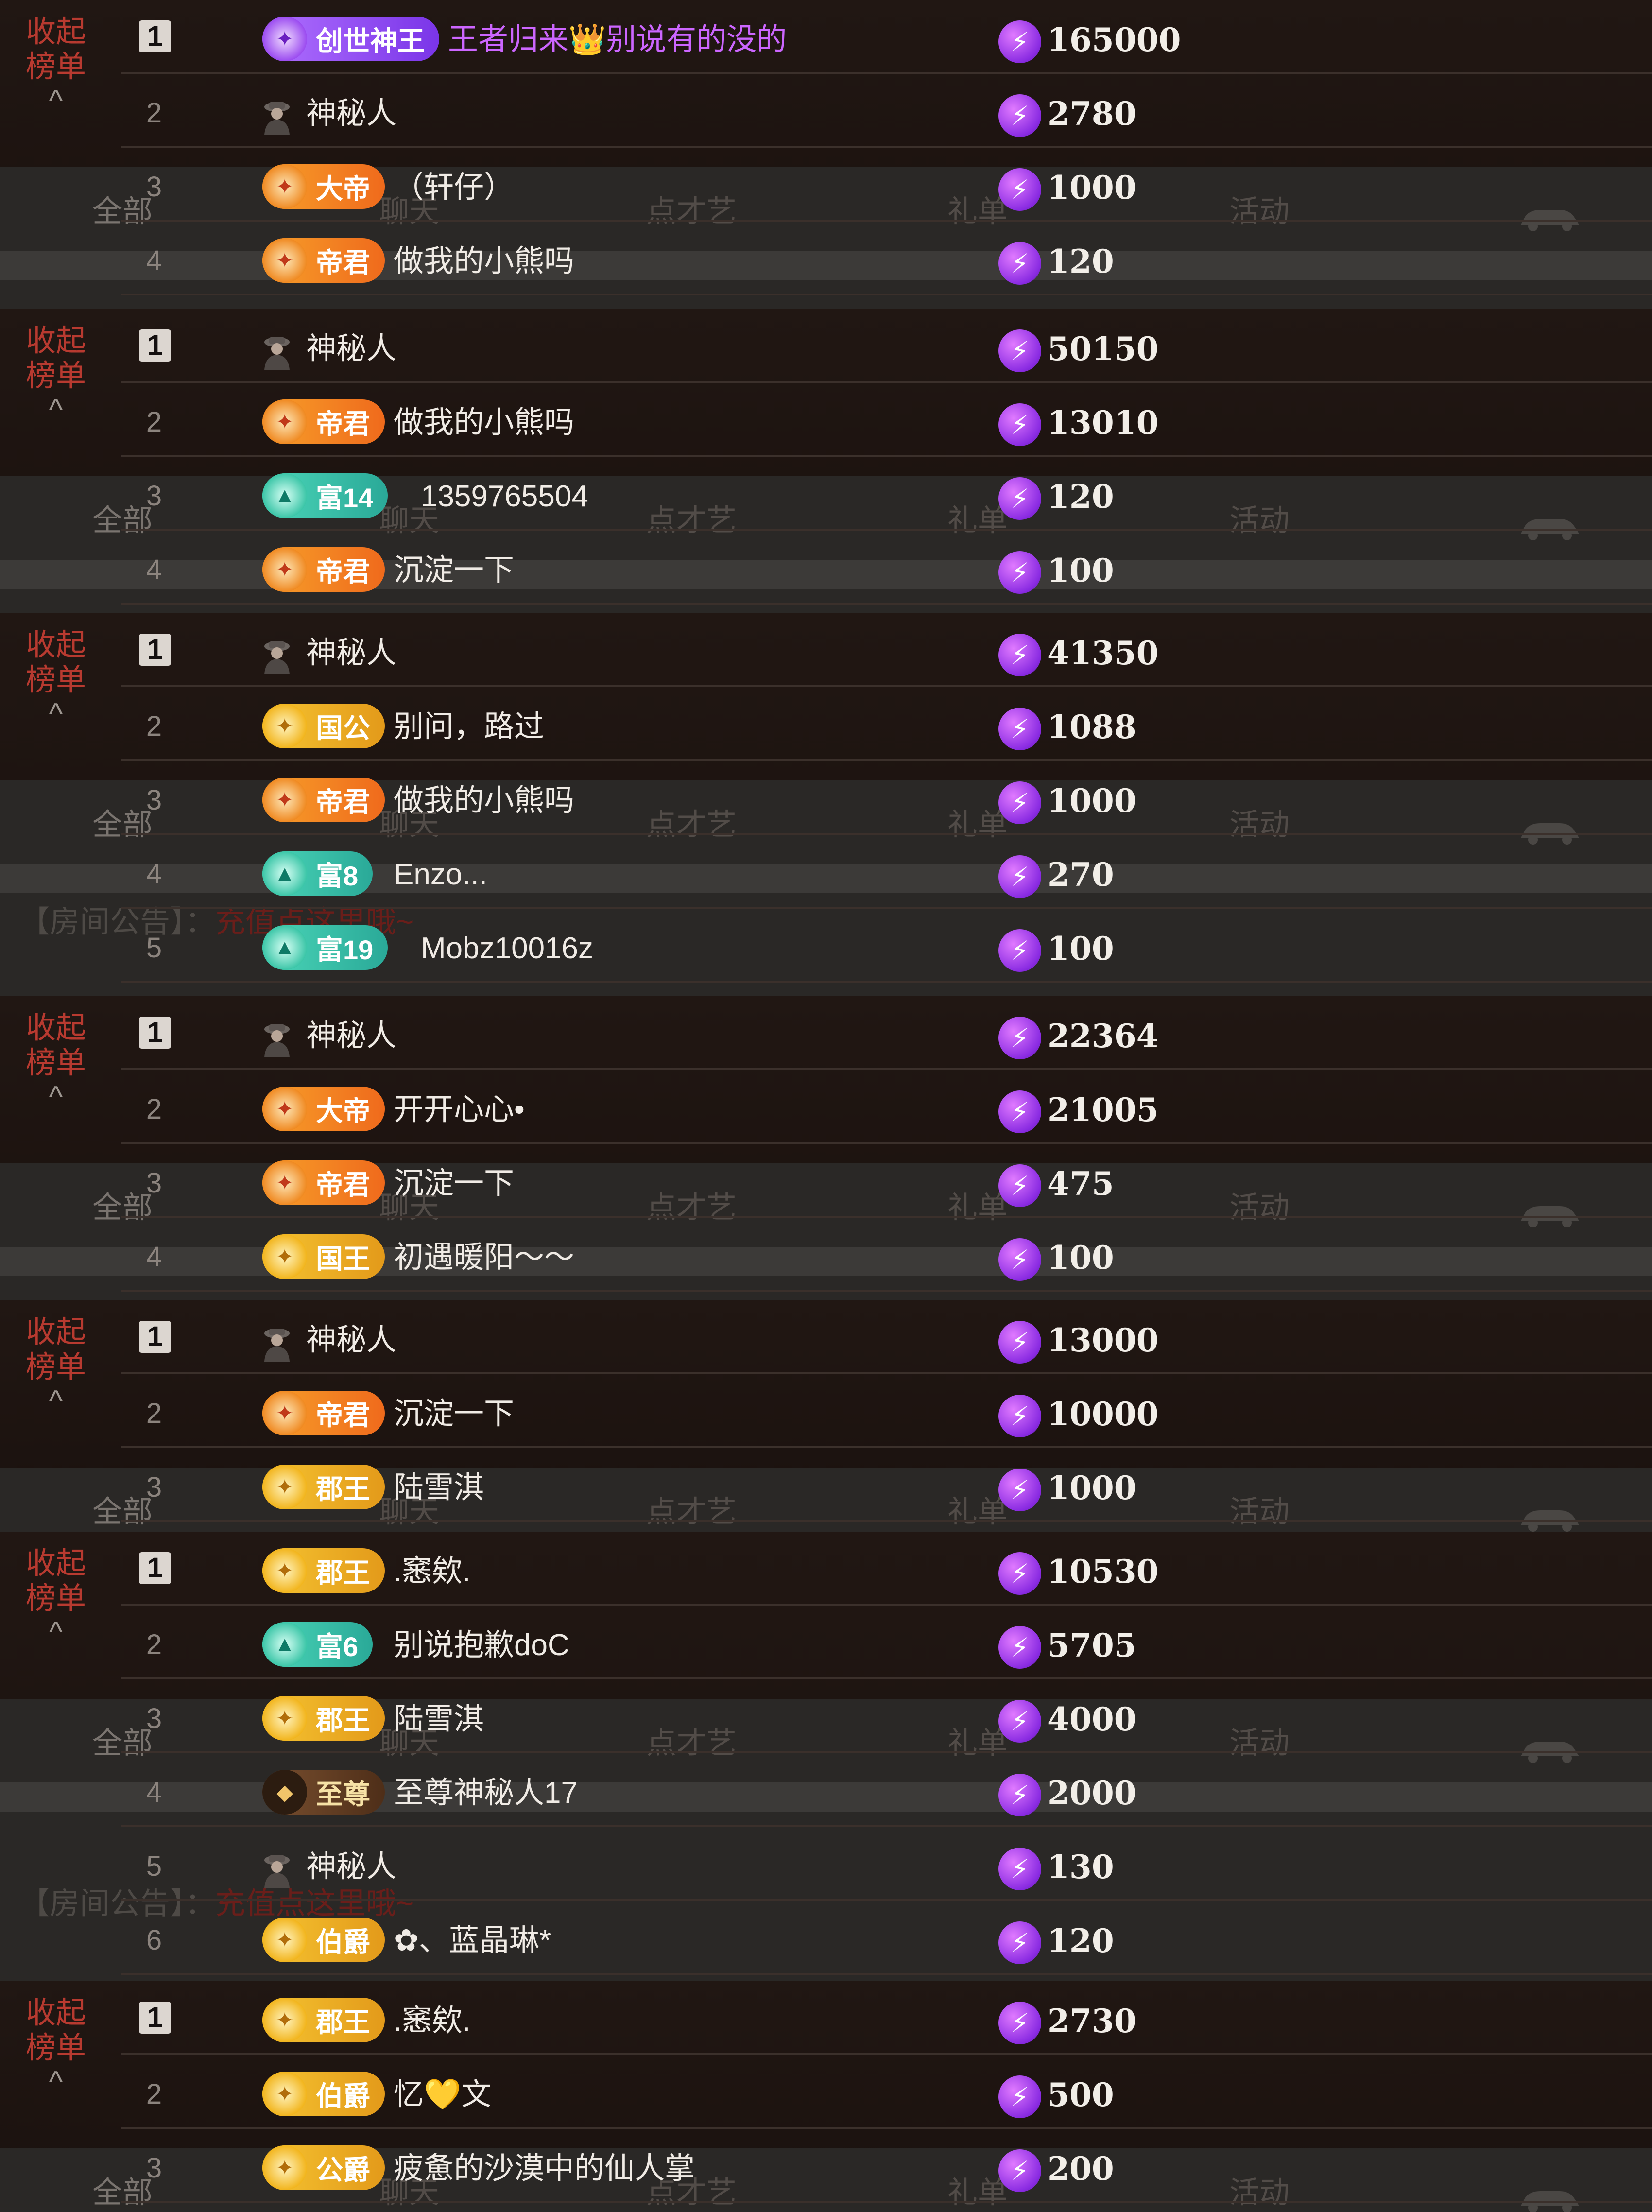 The width and height of the screenshot is (1652, 2212). I want to click on user-name: 王者归来👑别说有的没的, so click(618, 39).